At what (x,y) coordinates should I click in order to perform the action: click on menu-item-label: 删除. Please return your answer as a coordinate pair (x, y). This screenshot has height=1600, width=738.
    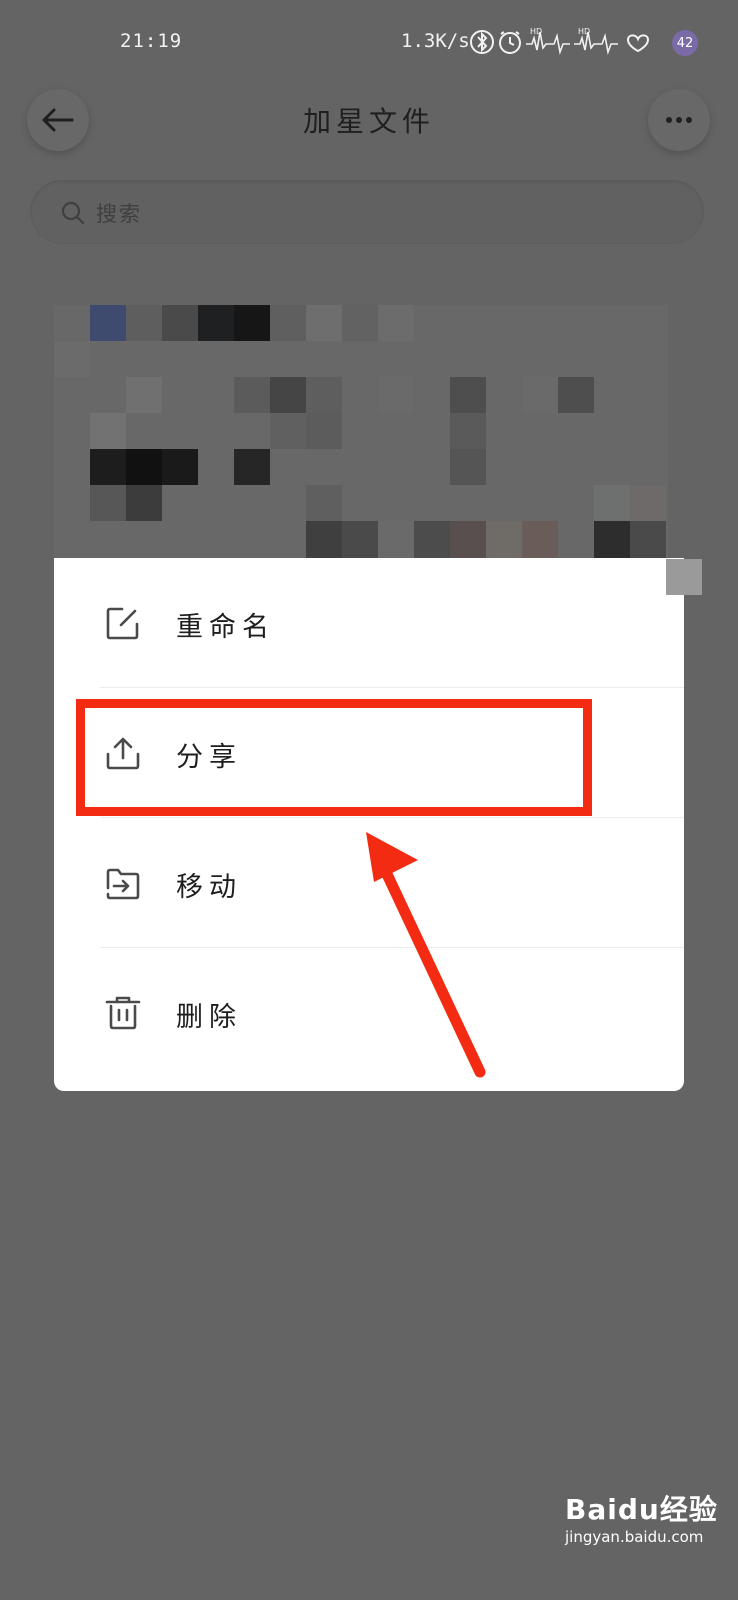
    Looking at the image, I should click on (209, 1017).